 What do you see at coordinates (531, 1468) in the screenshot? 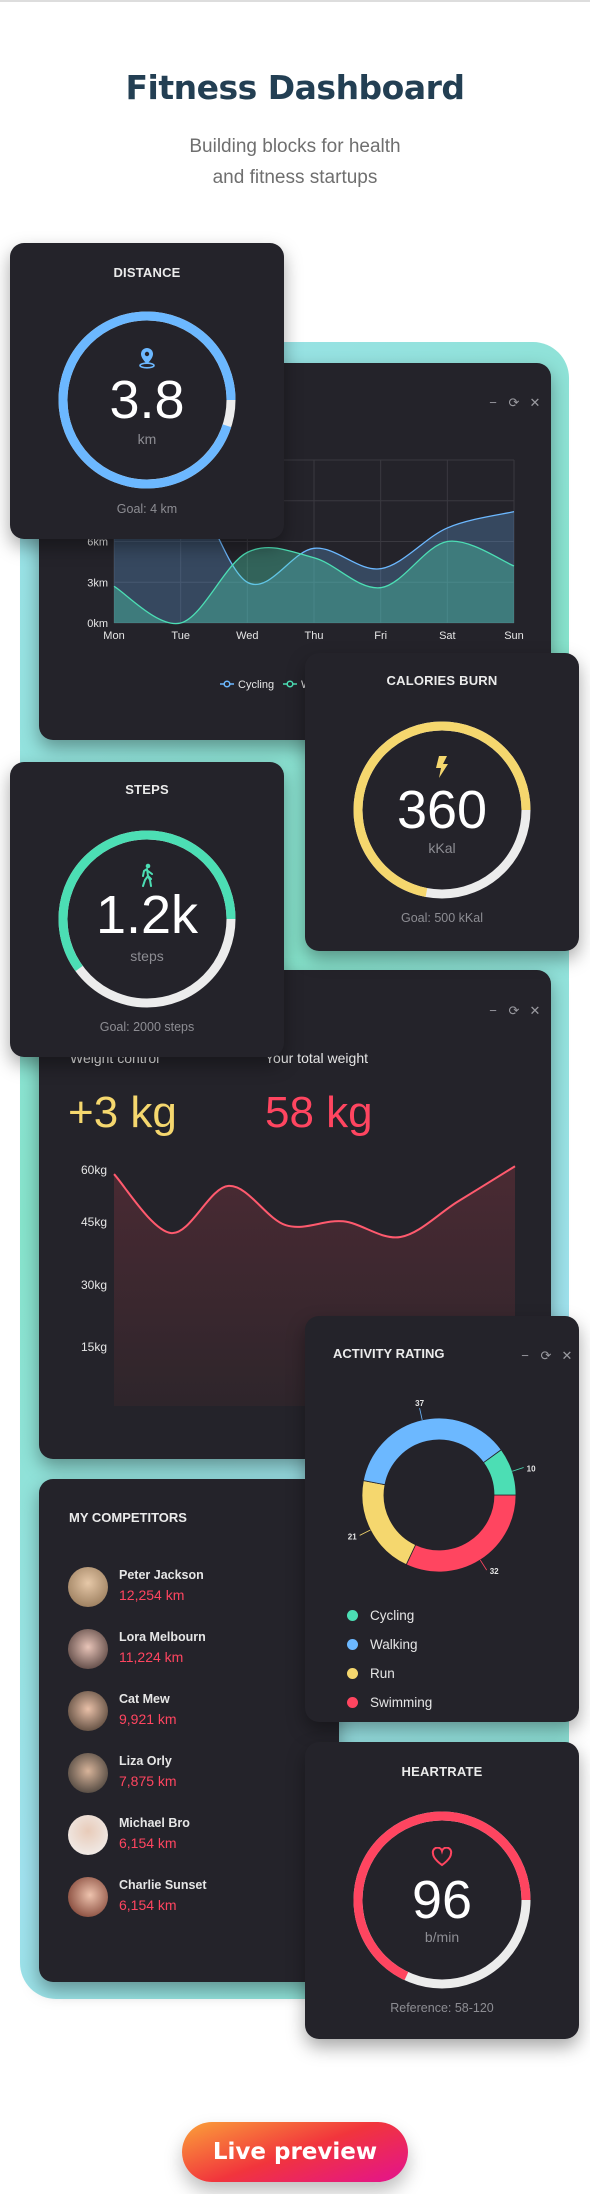
I see `donut-value-label: 10` at bounding box center [531, 1468].